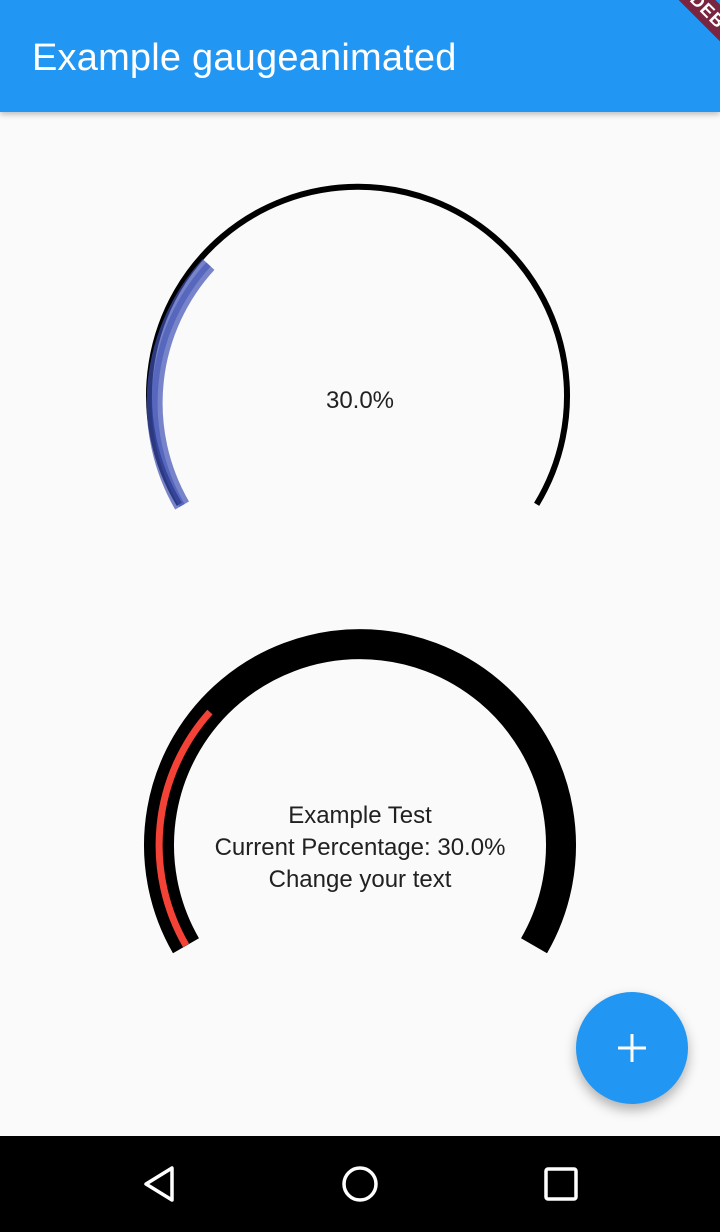 The height and width of the screenshot is (1232, 720). I want to click on add-button, so click(632, 1048).